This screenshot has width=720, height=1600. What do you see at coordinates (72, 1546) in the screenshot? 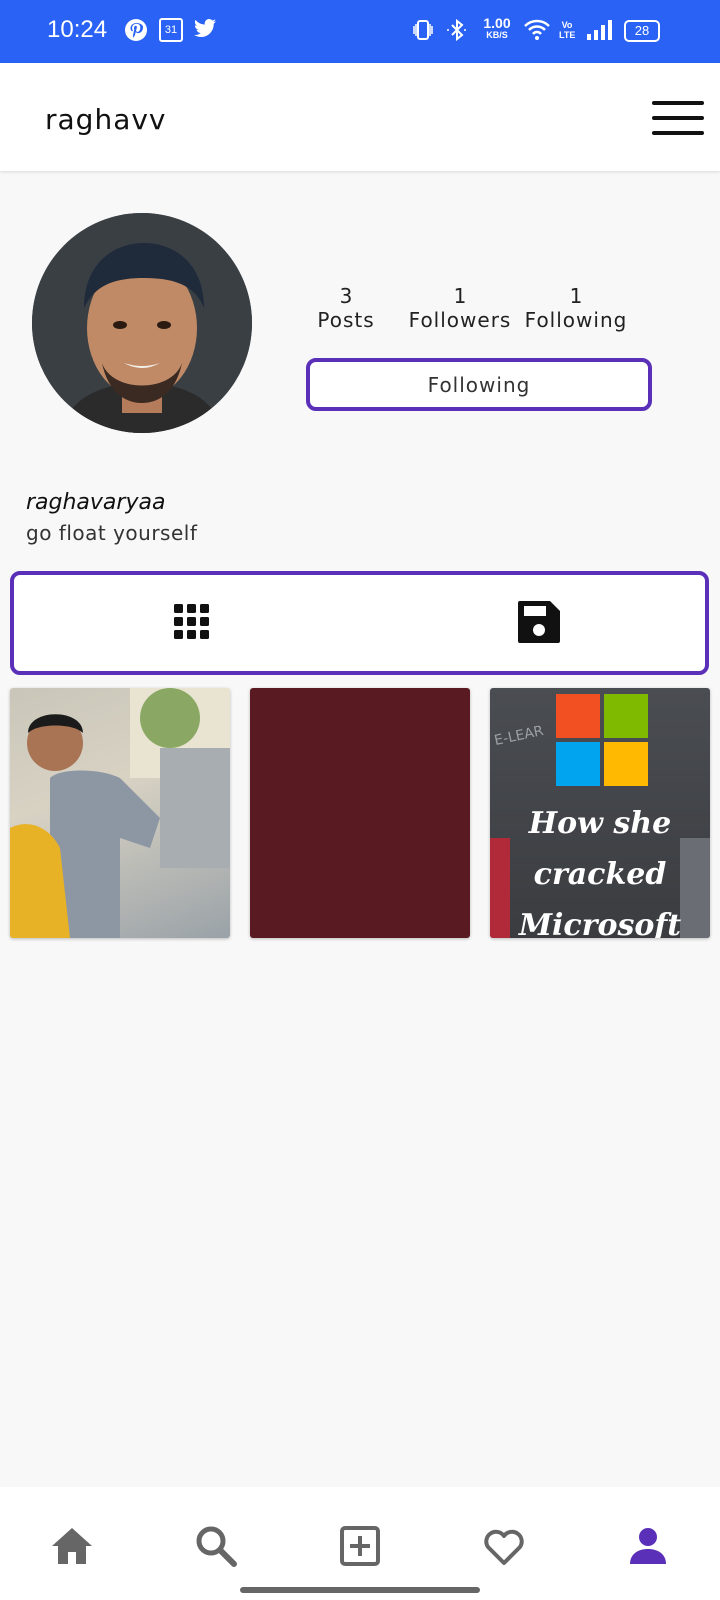
I see `home-icon` at bounding box center [72, 1546].